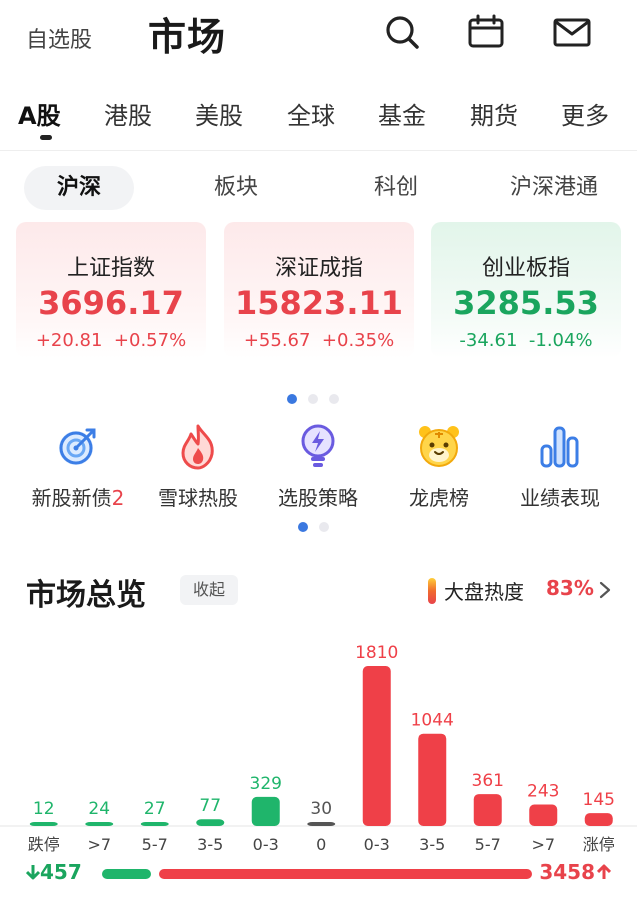 Image resolution: width=637 pixels, height=911 pixels. Describe the element at coordinates (150, 340) in the screenshot. I see `index-change-percent: +0.57%` at that location.